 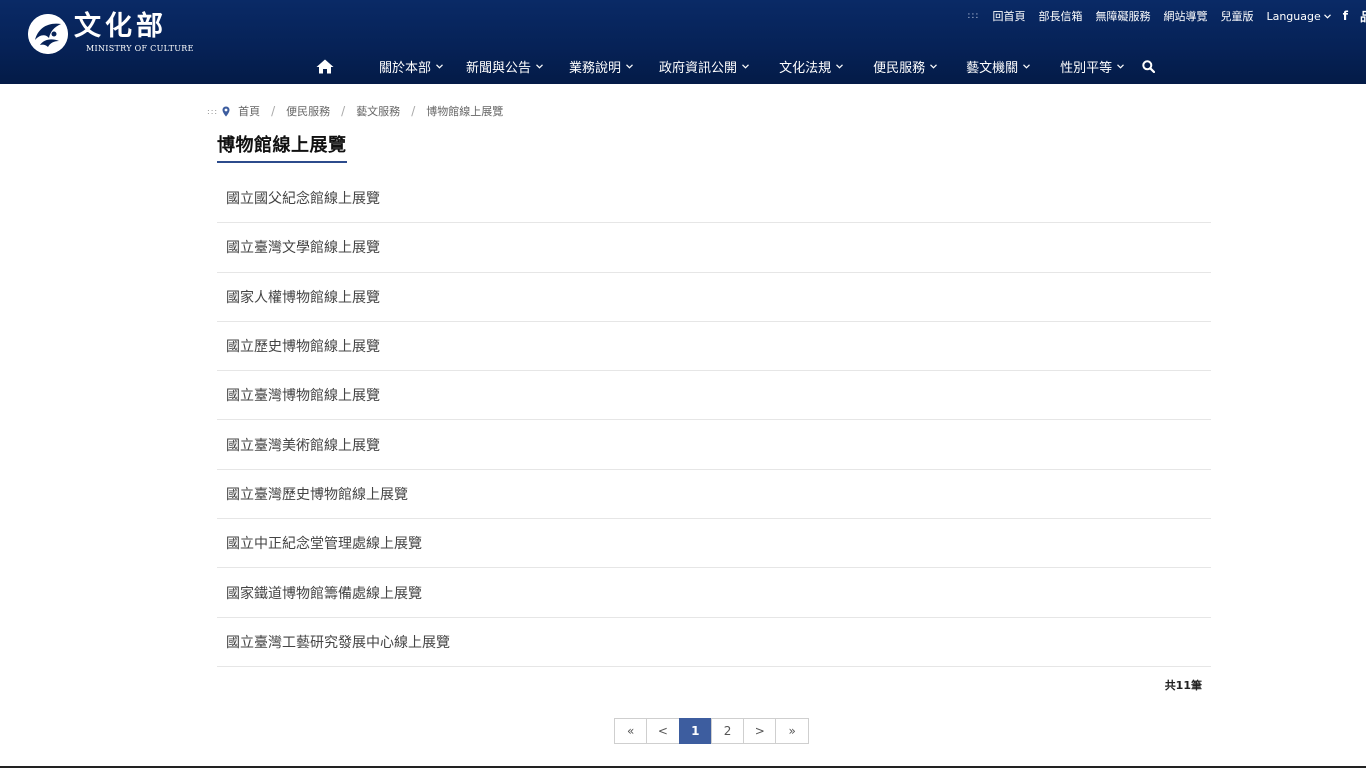 What do you see at coordinates (714, 199) in the screenshot?
I see `list-item: 國立國父紀念館線上展覽` at bounding box center [714, 199].